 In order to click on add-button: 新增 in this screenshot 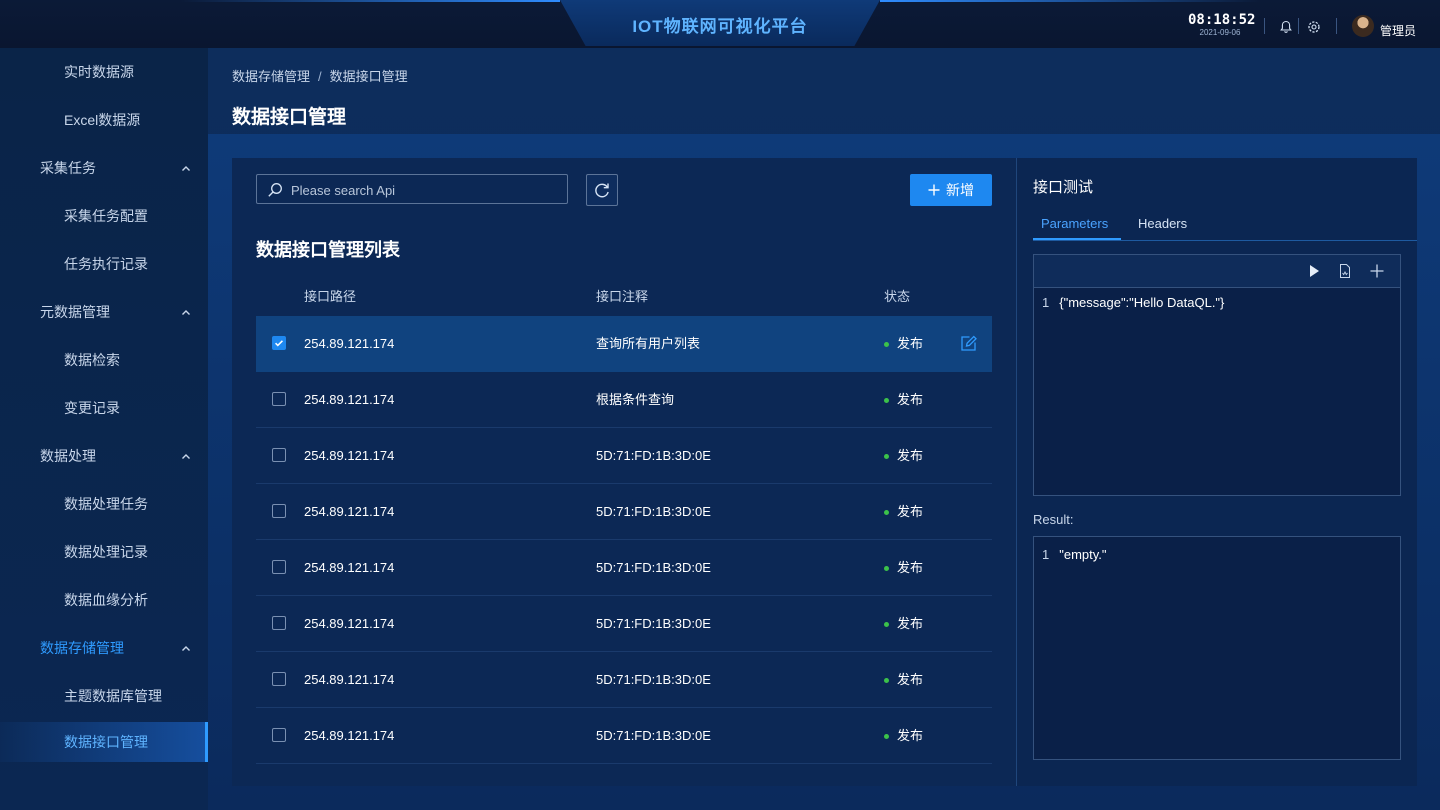, I will do `click(951, 190)`.